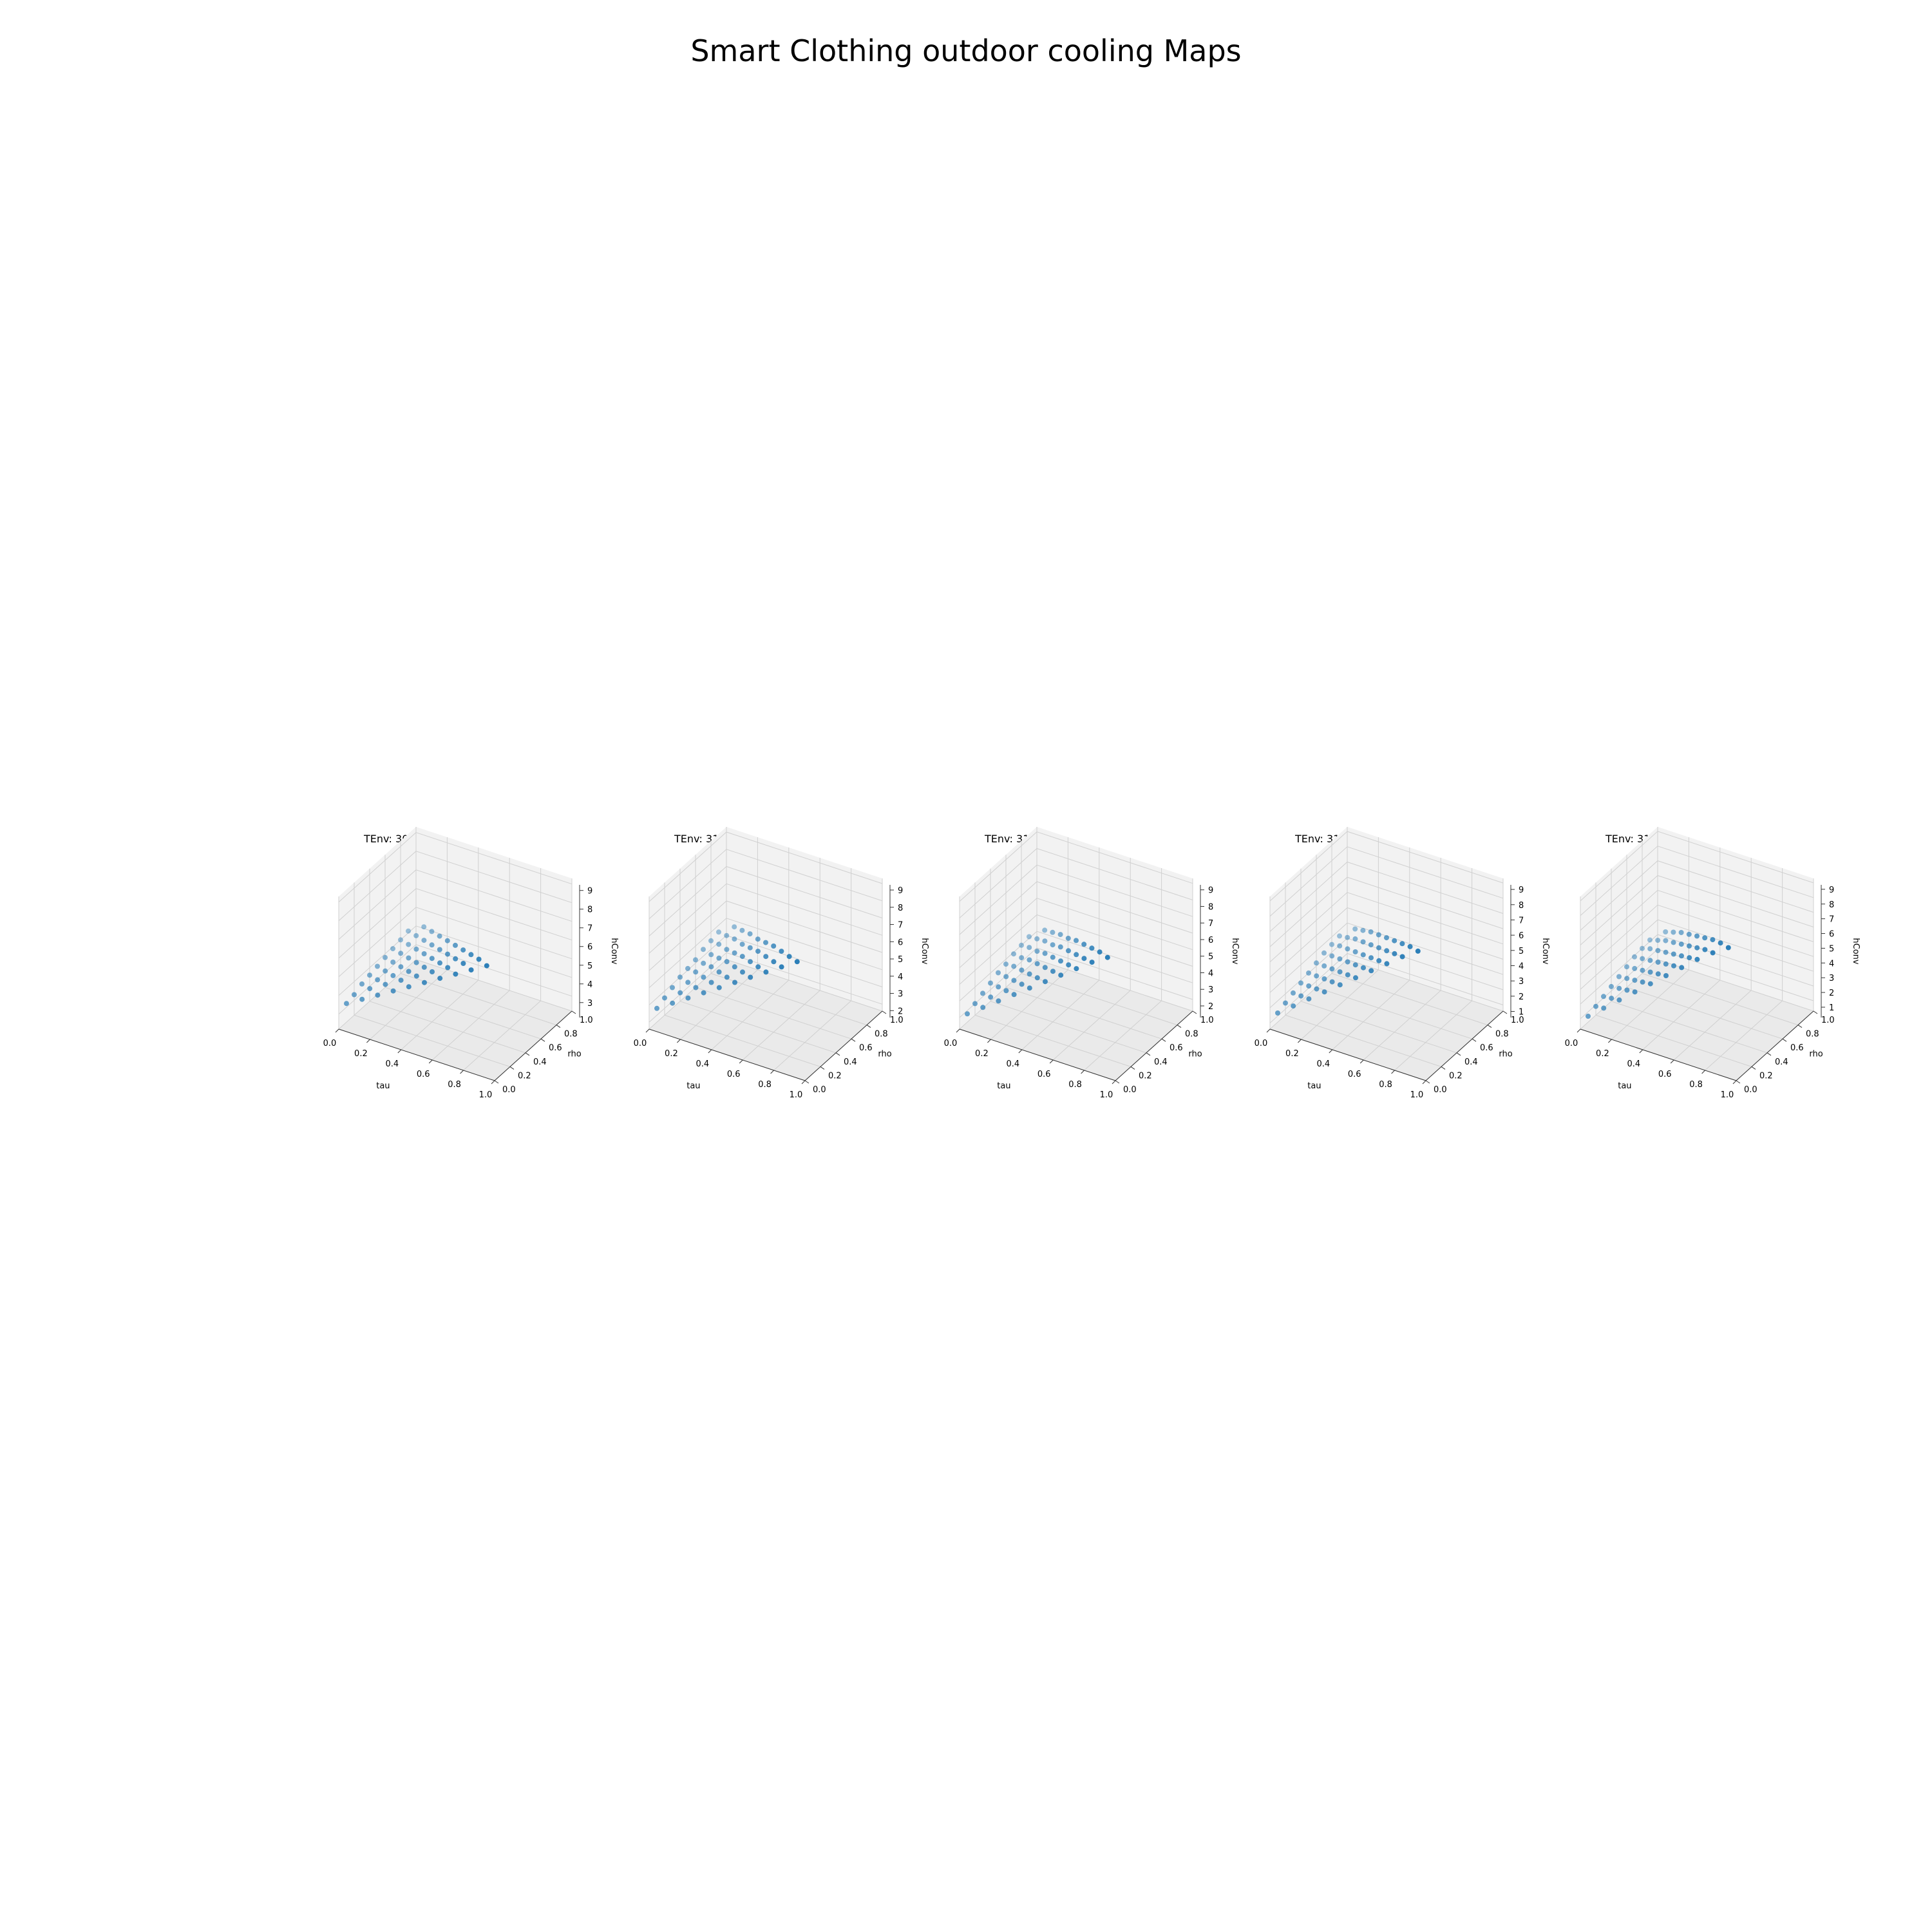 The image size is (1932, 1932). What do you see at coordinates (1766, 1076) in the screenshot?
I see `y-tick-label: 0.2` at bounding box center [1766, 1076].